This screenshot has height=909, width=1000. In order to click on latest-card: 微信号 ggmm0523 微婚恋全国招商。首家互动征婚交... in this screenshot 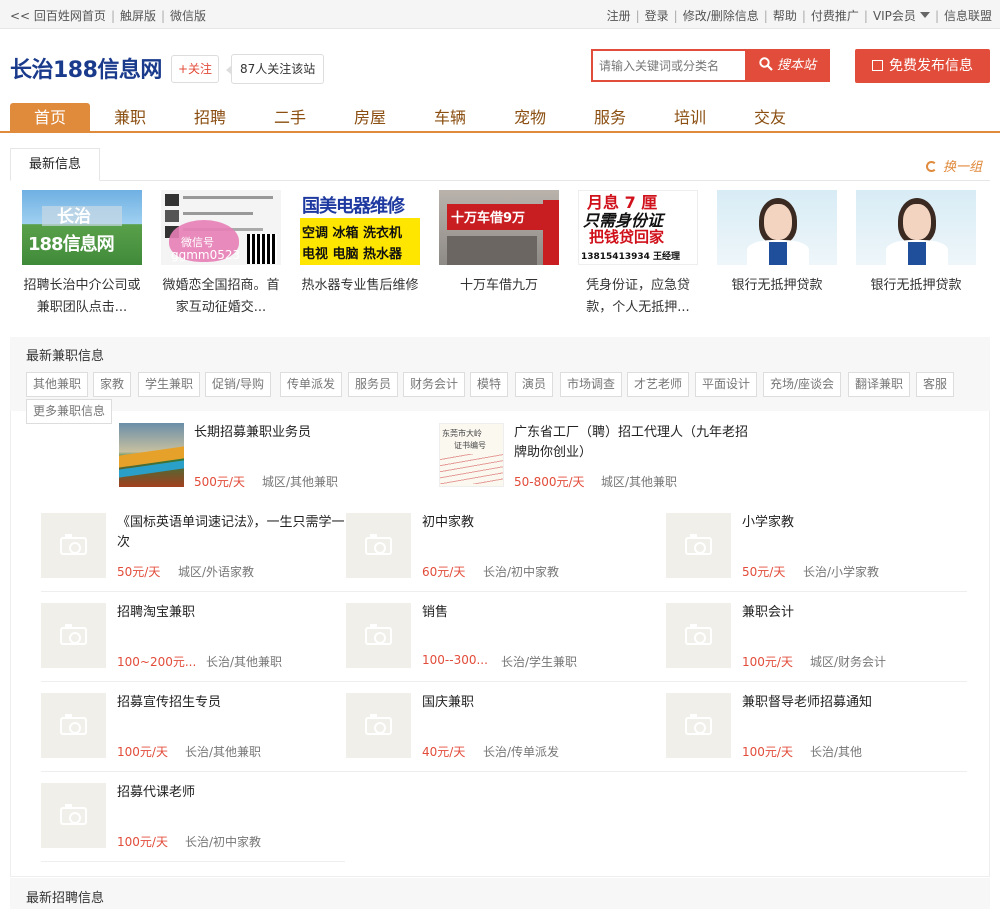, I will do `click(221, 254)`.